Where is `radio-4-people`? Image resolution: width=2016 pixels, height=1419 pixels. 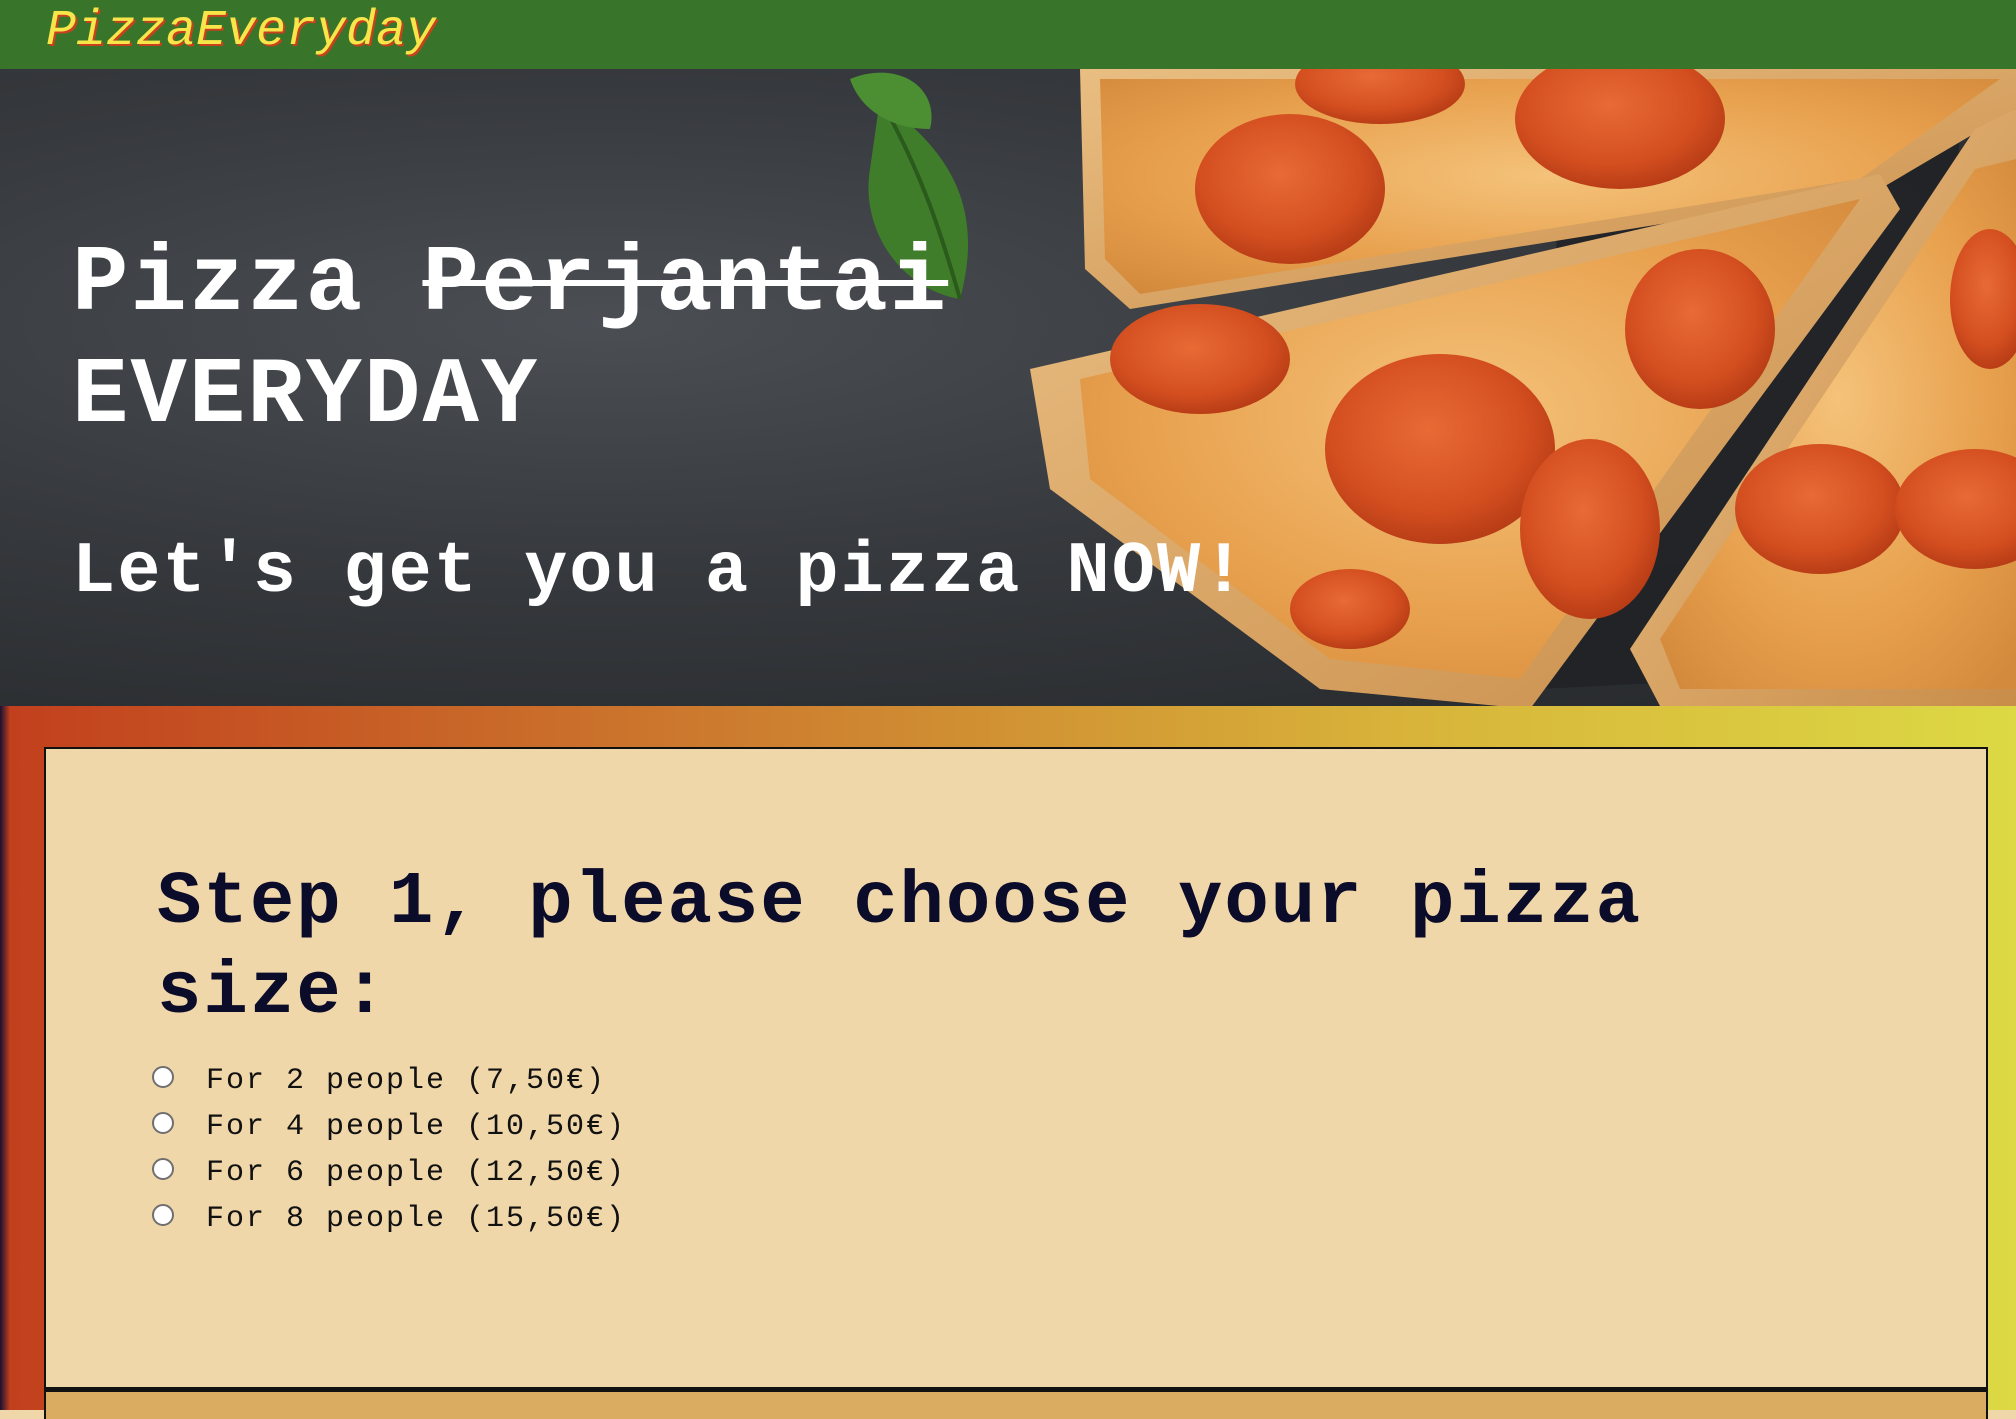 radio-4-people is located at coordinates (163, 1123).